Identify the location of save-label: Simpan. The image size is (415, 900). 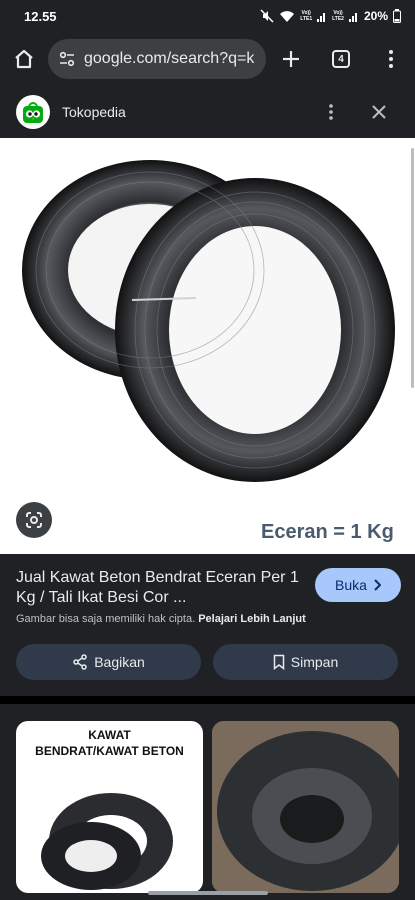
(314, 662).